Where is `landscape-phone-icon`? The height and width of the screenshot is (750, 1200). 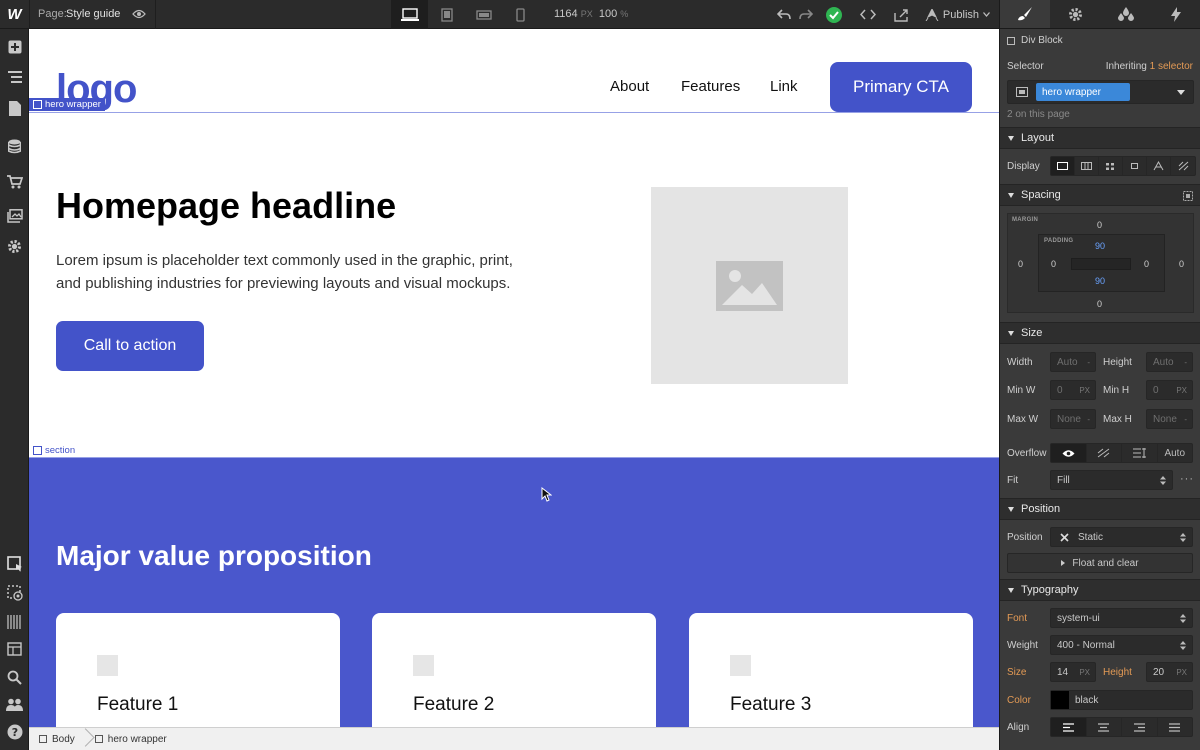 landscape-phone-icon is located at coordinates (483, 14).